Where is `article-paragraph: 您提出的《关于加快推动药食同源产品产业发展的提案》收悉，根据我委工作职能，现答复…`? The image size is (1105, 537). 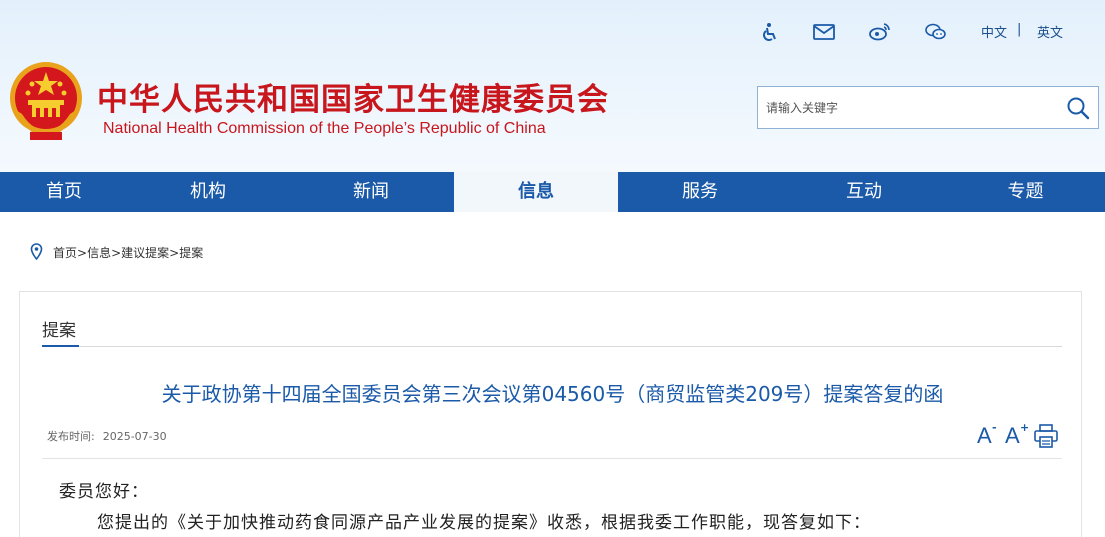 article-paragraph: 您提出的《关于加快推动药食同源产品产业发展的提案》收悉，根据我委工作职能，现答复… is located at coordinates (484, 523).